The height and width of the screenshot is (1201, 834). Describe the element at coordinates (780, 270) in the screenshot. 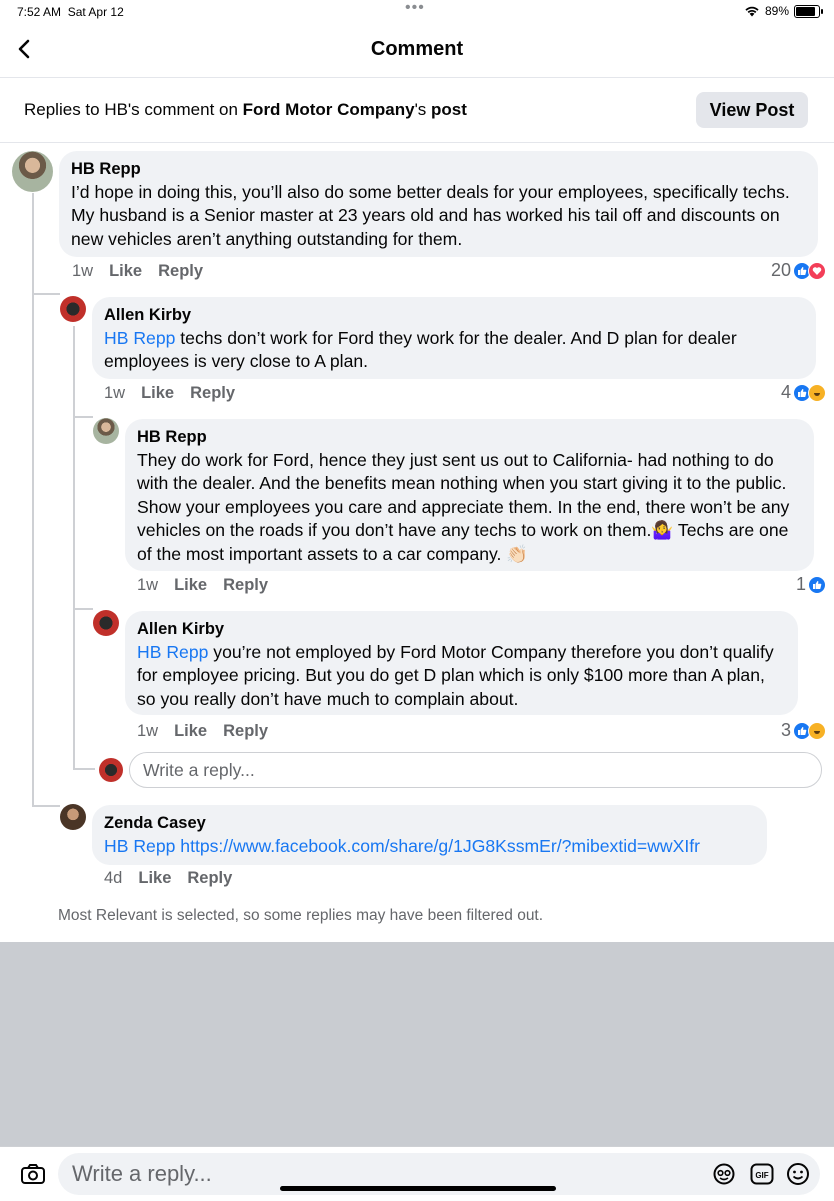

I see `reaction-count: 20` at that location.